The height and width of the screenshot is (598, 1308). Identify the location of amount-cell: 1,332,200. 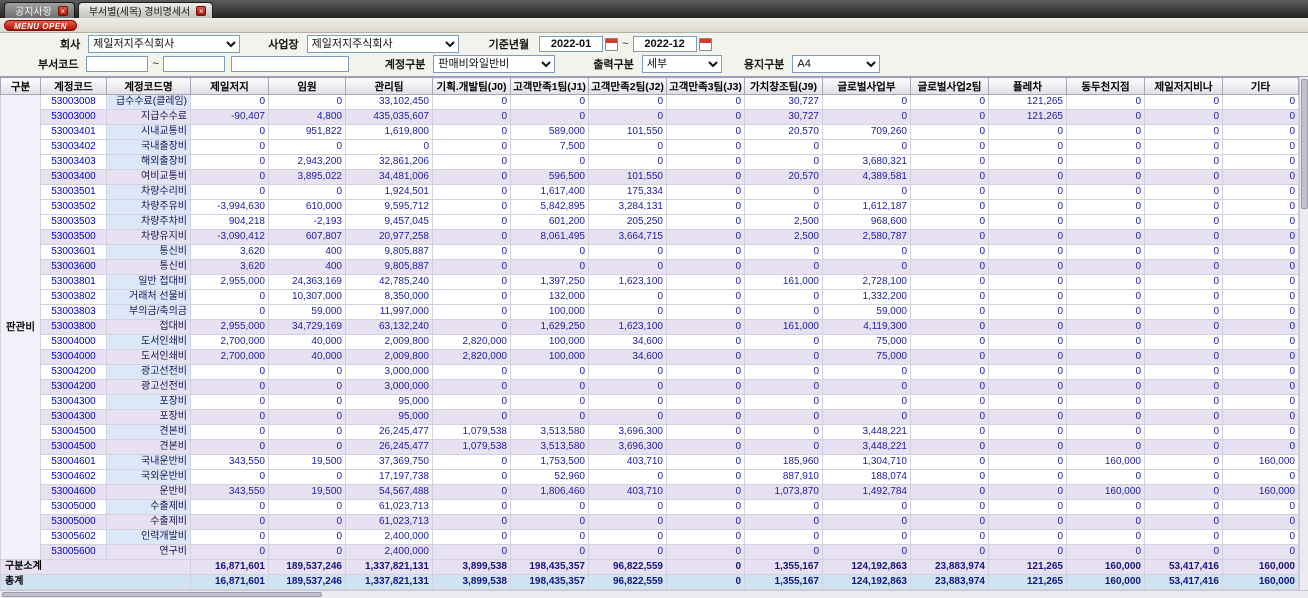
(866, 297).